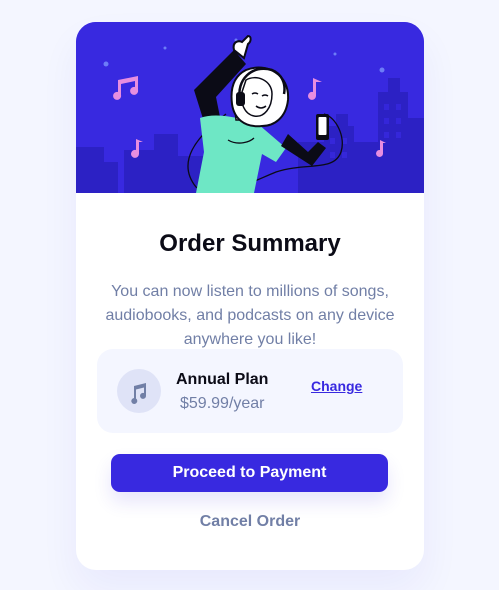 Image resolution: width=499 pixels, height=590 pixels. What do you see at coordinates (336, 386) in the screenshot?
I see `change-plan-link: Change` at bounding box center [336, 386].